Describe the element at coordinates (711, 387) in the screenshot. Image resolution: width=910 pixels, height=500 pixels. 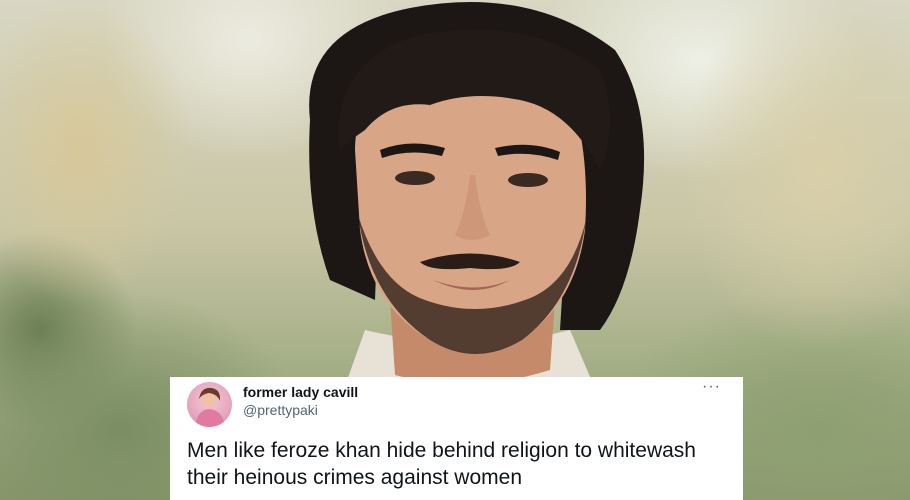
I see `more-options-icon: ···` at that location.